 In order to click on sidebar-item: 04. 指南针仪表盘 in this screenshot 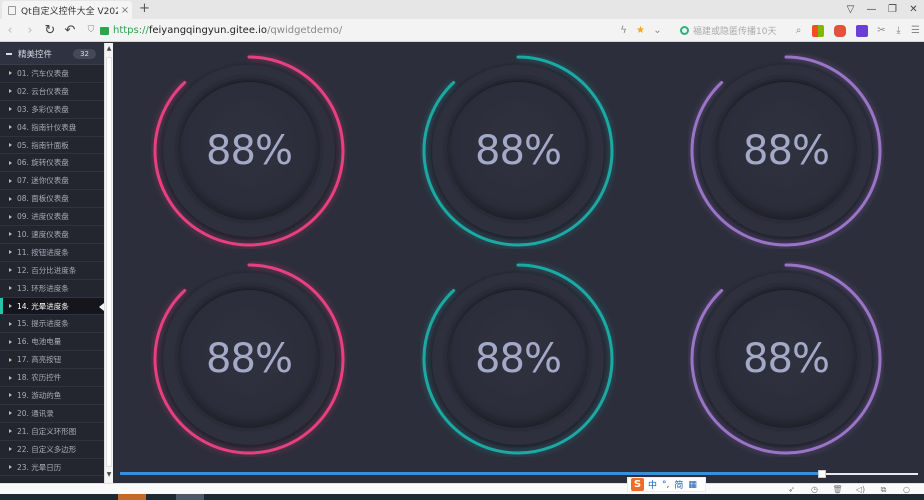, I will do `click(52, 128)`.